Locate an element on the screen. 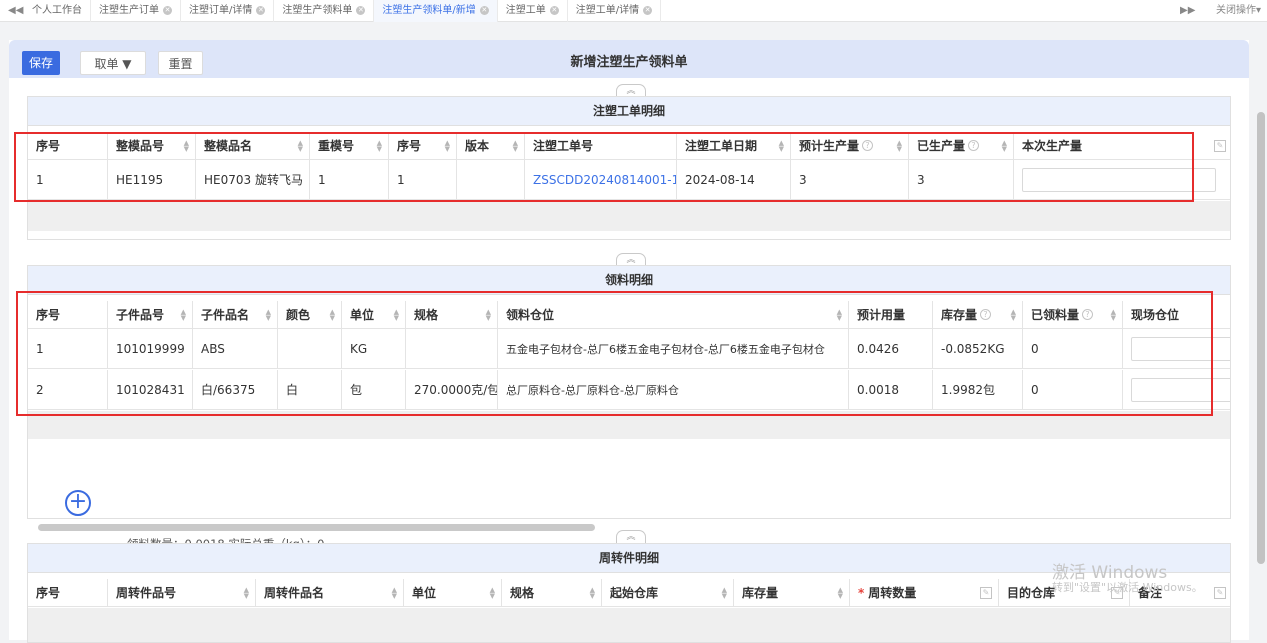 The width and height of the screenshot is (1267, 643). work-order-title: 注塑工单明细 is located at coordinates (629, 111).